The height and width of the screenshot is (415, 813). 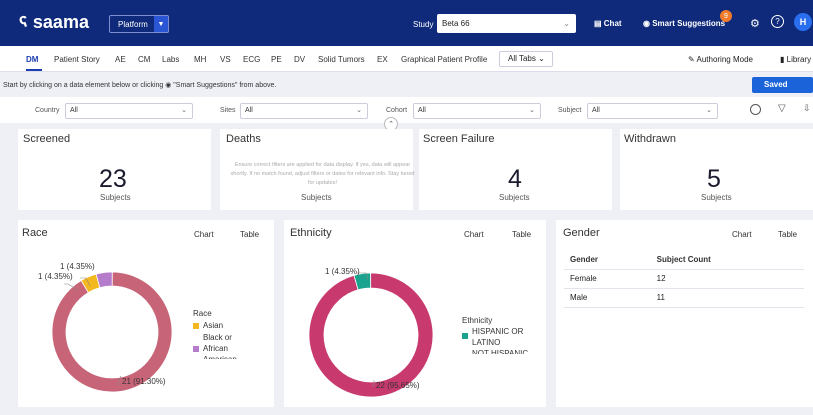 I want to click on kpi-value: 5, so click(x=714, y=179).